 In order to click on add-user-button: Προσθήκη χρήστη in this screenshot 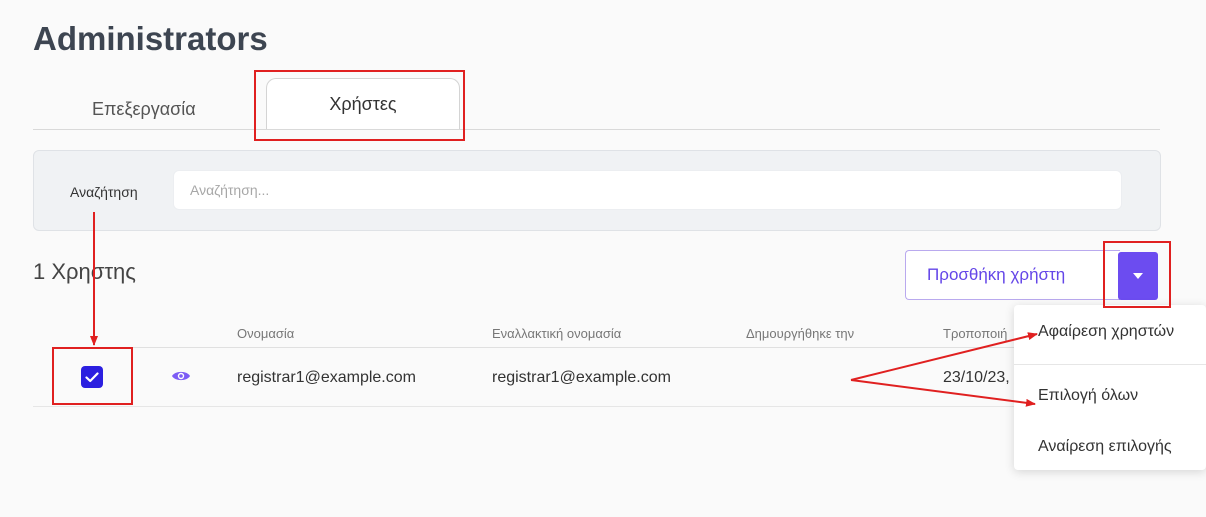, I will do `click(1012, 275)`.